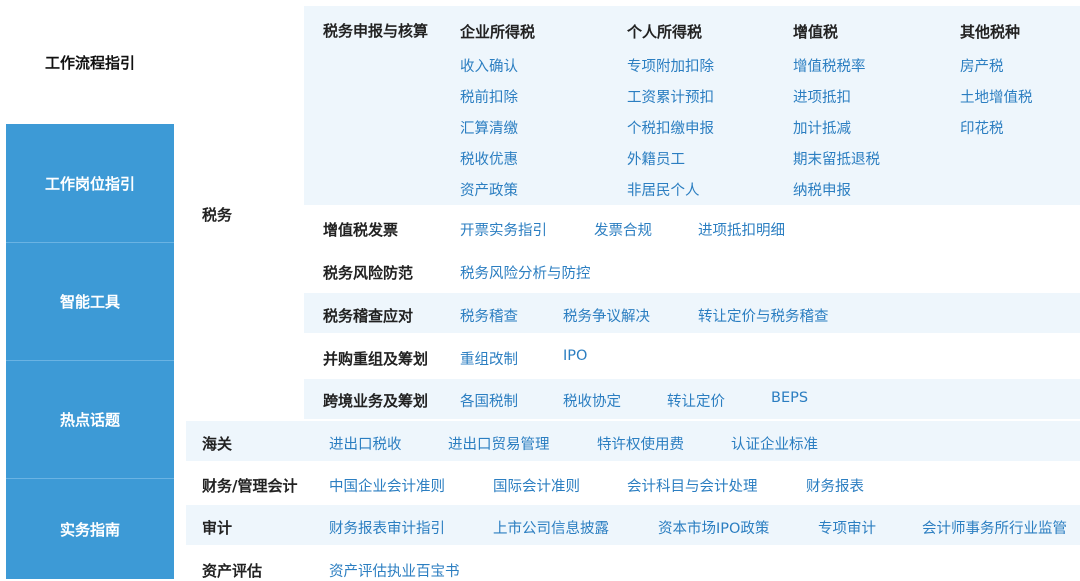 This screenshot has height=581, width=1080. Describe the element at coordinates (663, 189) in the screenshot. I see `link-item: 非居民个人` at that location.